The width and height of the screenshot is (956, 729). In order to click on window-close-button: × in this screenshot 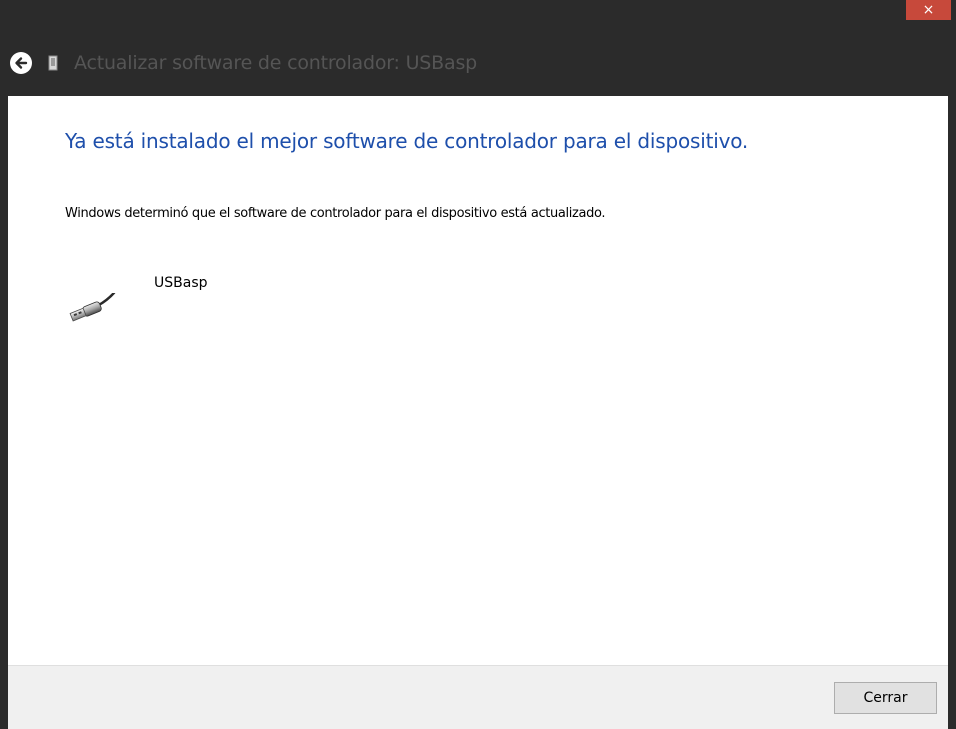, I will do `click(928, 10)`.